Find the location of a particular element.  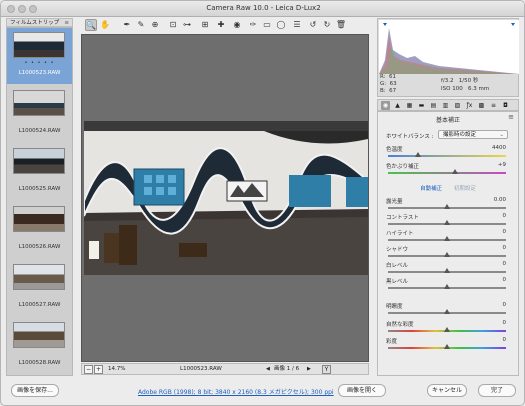

window-title: Camera Raw 10.0 - Leica D-Lux2 is located at coordinates (263, 8).